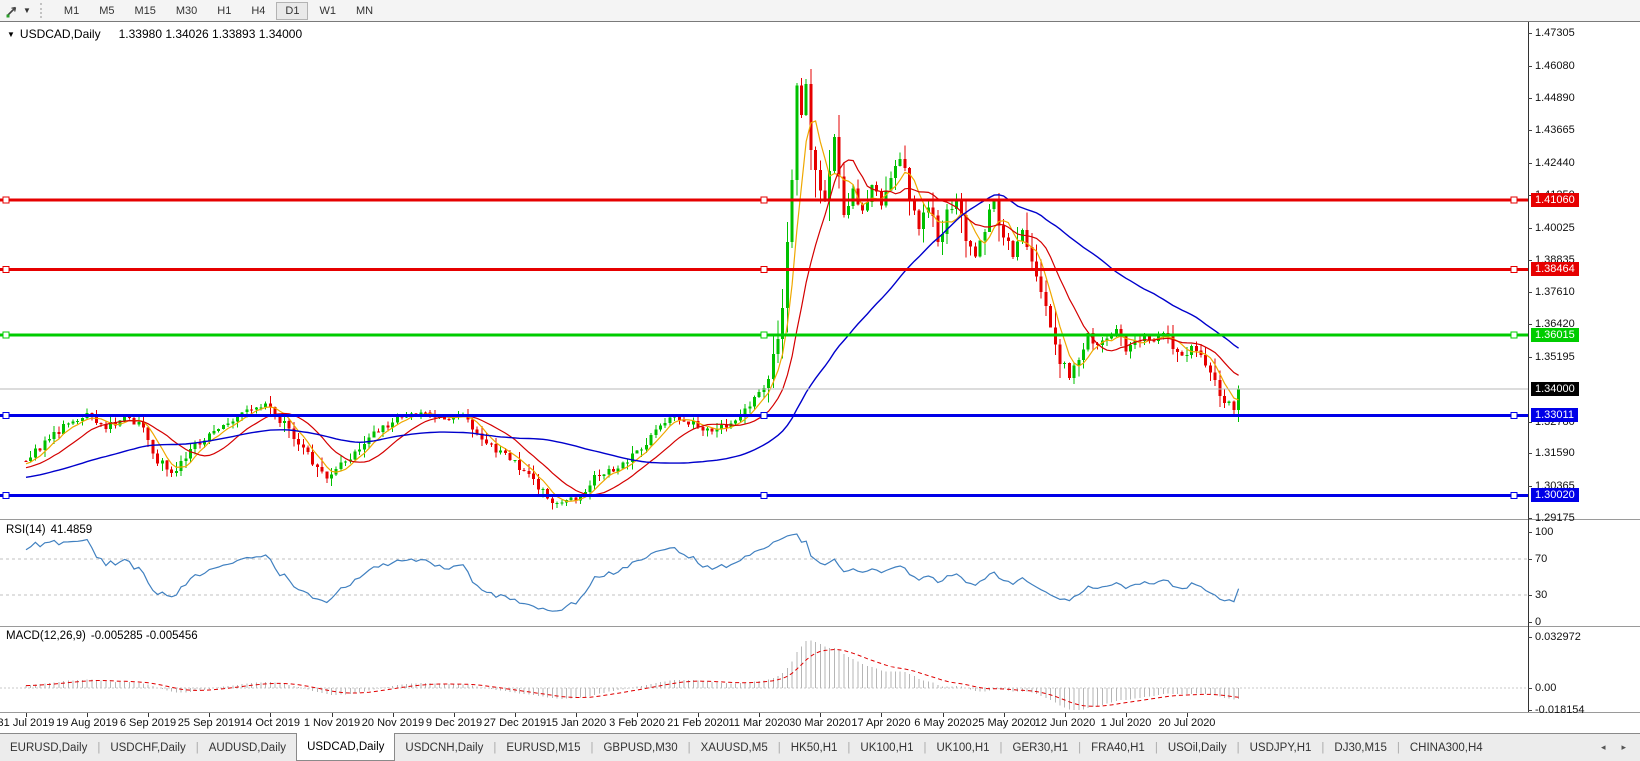  I want to click on price-axis-tick: 1.31590, so click(1551, 453).